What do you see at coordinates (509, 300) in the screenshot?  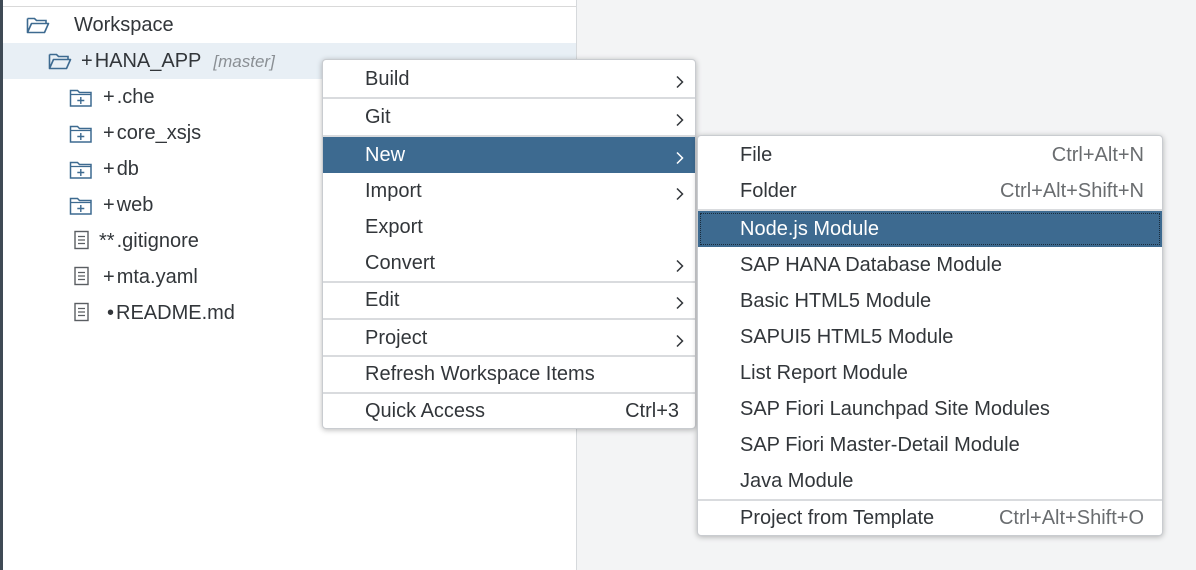 I see `menu-item-edit: Edit` at bounding box center [509, 300].